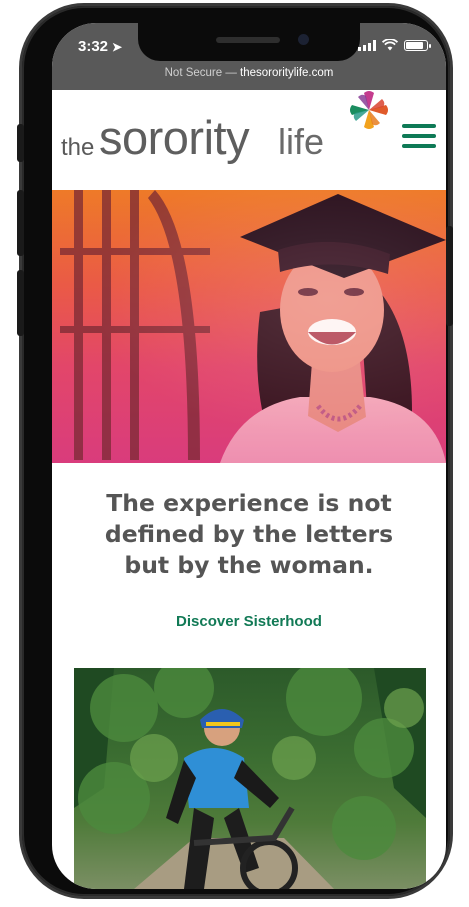 The width and height of the screenshot is (469, 907). Describe the element at coordinates (100, 46) in the screenshot. I see `status-time: 3:32 ➤` at that location.